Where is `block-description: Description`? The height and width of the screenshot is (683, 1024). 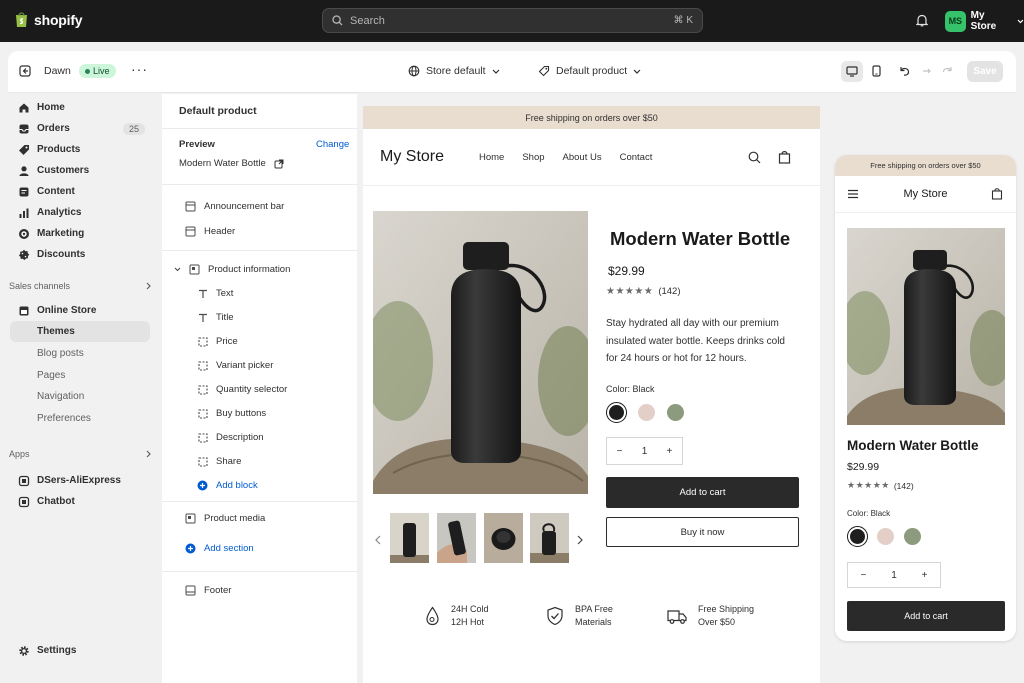
block-description: Description is located at coordinates (231, 437).